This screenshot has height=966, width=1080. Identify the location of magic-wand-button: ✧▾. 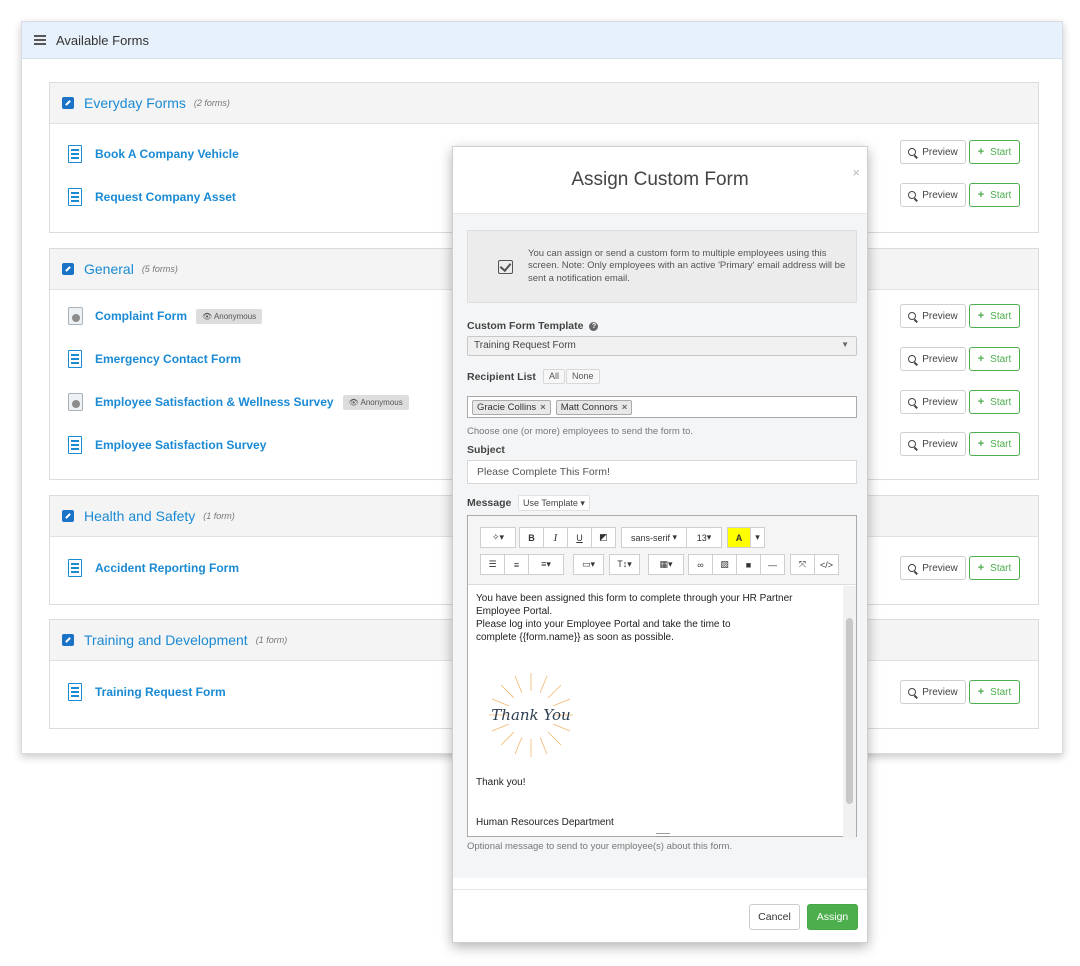
(498, 537).